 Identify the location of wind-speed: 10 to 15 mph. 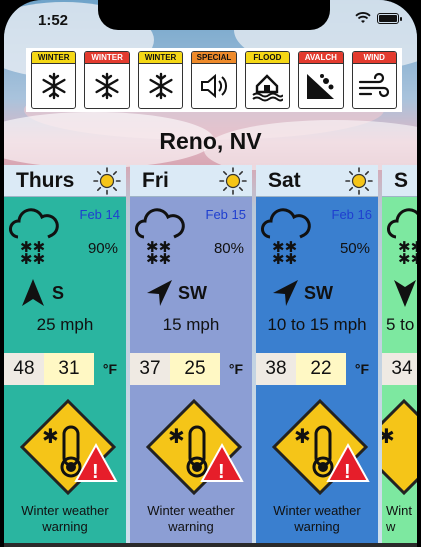
(317, 324).